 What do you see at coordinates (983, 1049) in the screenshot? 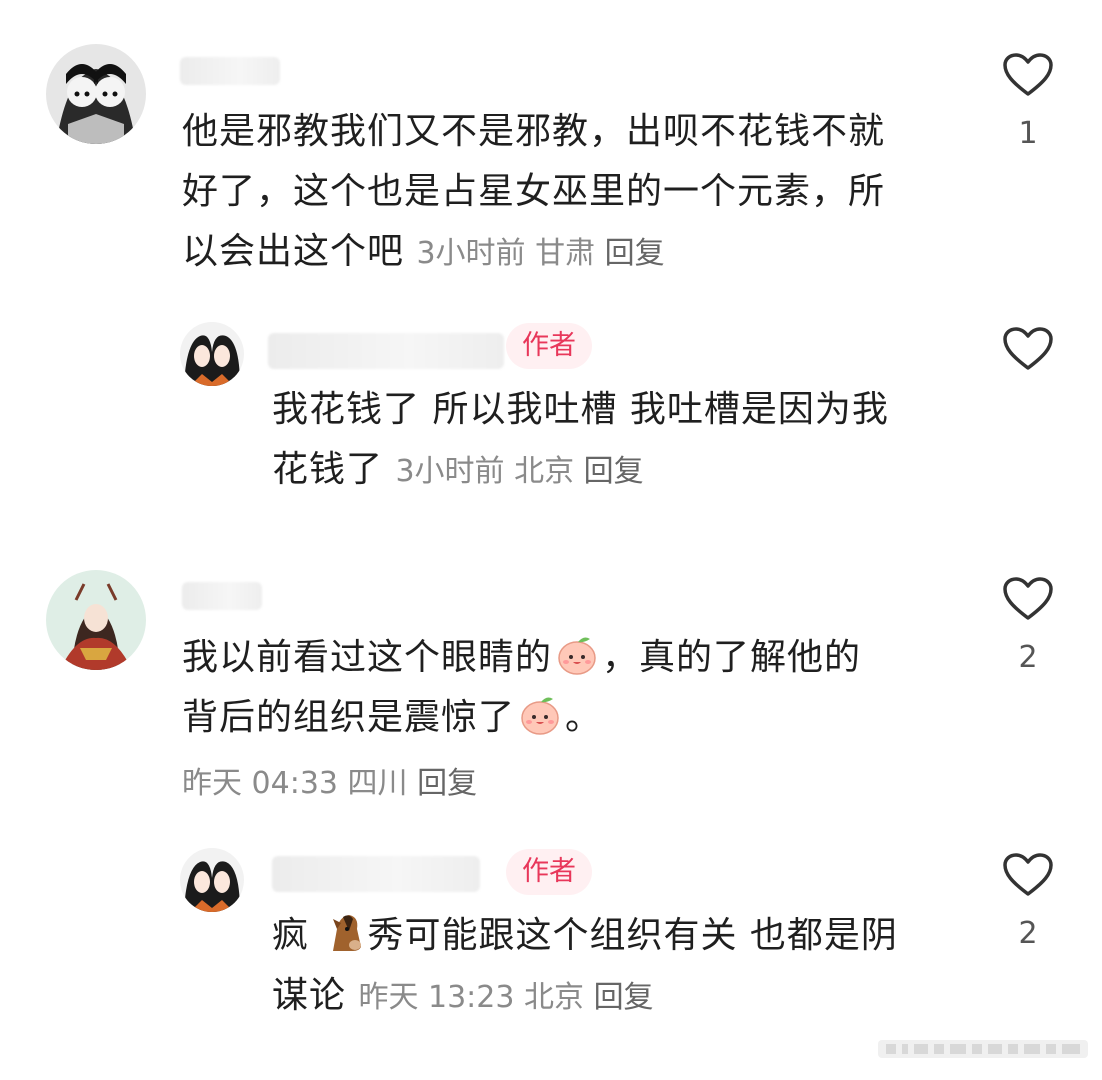
I see `watermark` at bounding box center [983, 1049].